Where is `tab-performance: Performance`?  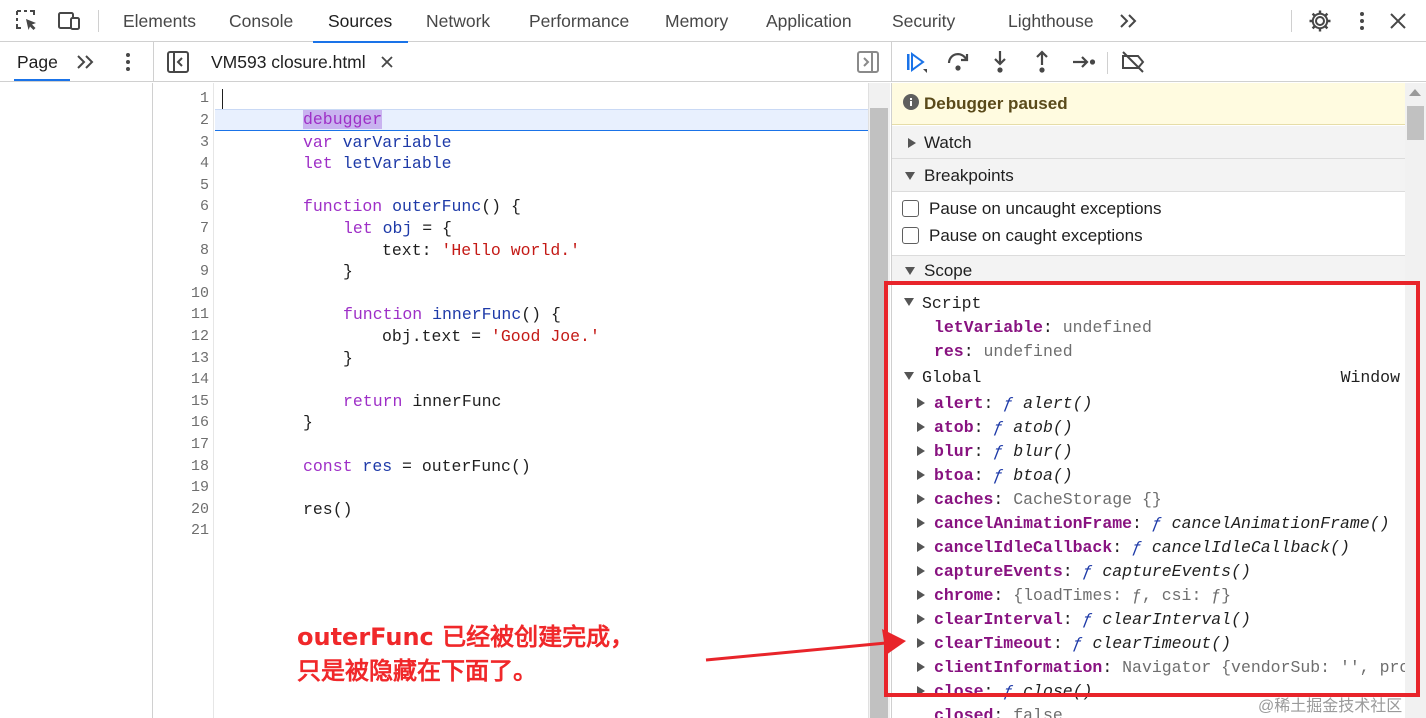 tab-performance: Performance is located at coordinates (579, 21).